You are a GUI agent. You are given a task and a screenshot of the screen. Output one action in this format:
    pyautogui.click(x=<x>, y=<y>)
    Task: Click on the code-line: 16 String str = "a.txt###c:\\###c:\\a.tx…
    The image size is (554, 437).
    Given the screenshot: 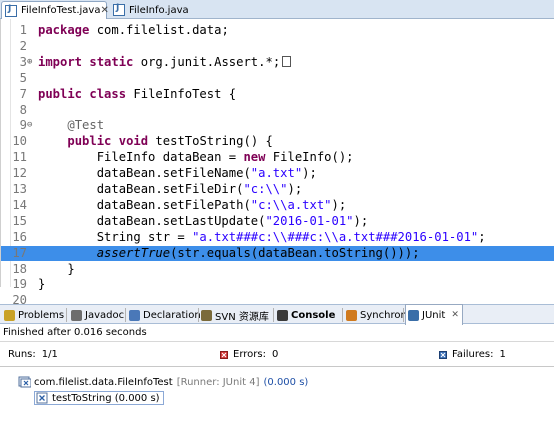 What is the action you would take?
    pyautogui.click(x=277, y=238)
    